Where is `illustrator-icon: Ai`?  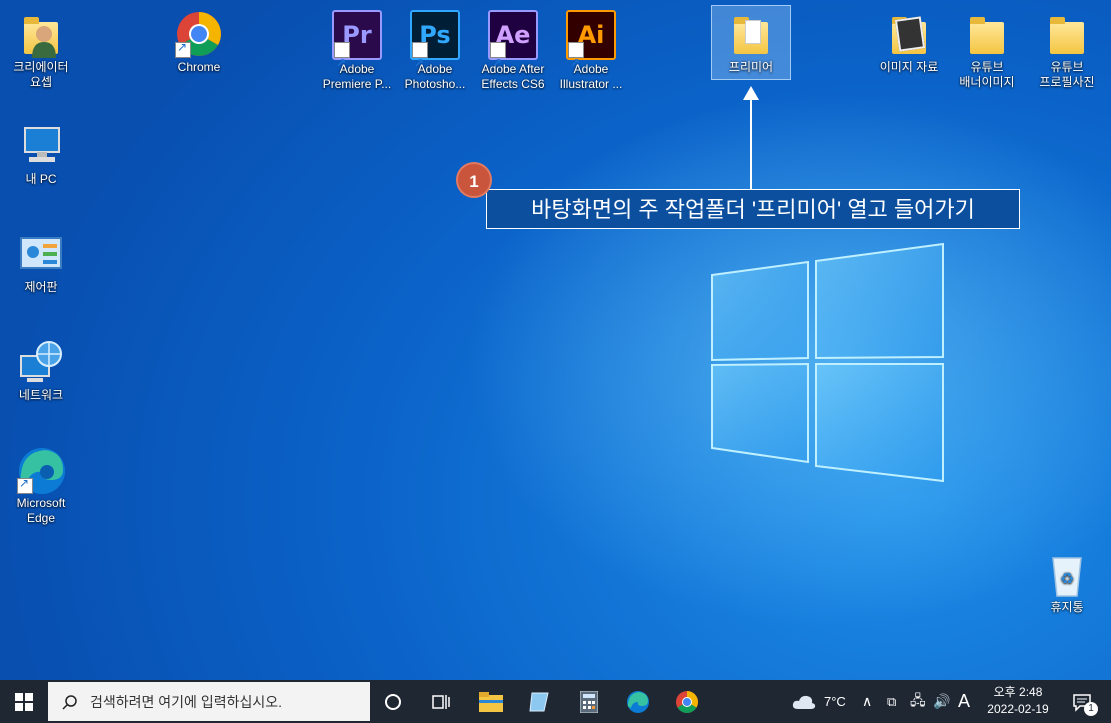 illustrator-icon: Ai is located at coordinates (591, 48).